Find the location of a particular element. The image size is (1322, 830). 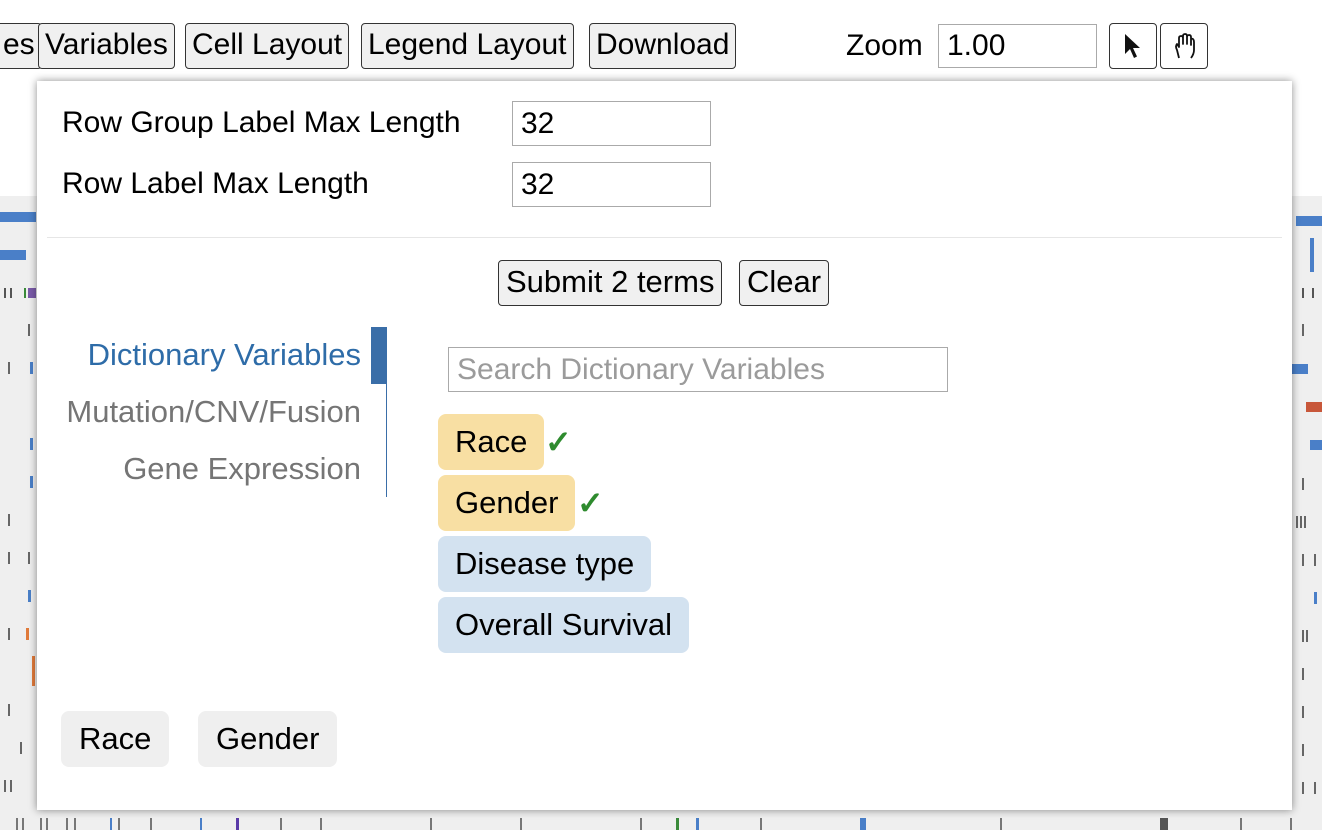

row-label-max-length-label: Row Label Max Length is located at coordinates (215, 183).